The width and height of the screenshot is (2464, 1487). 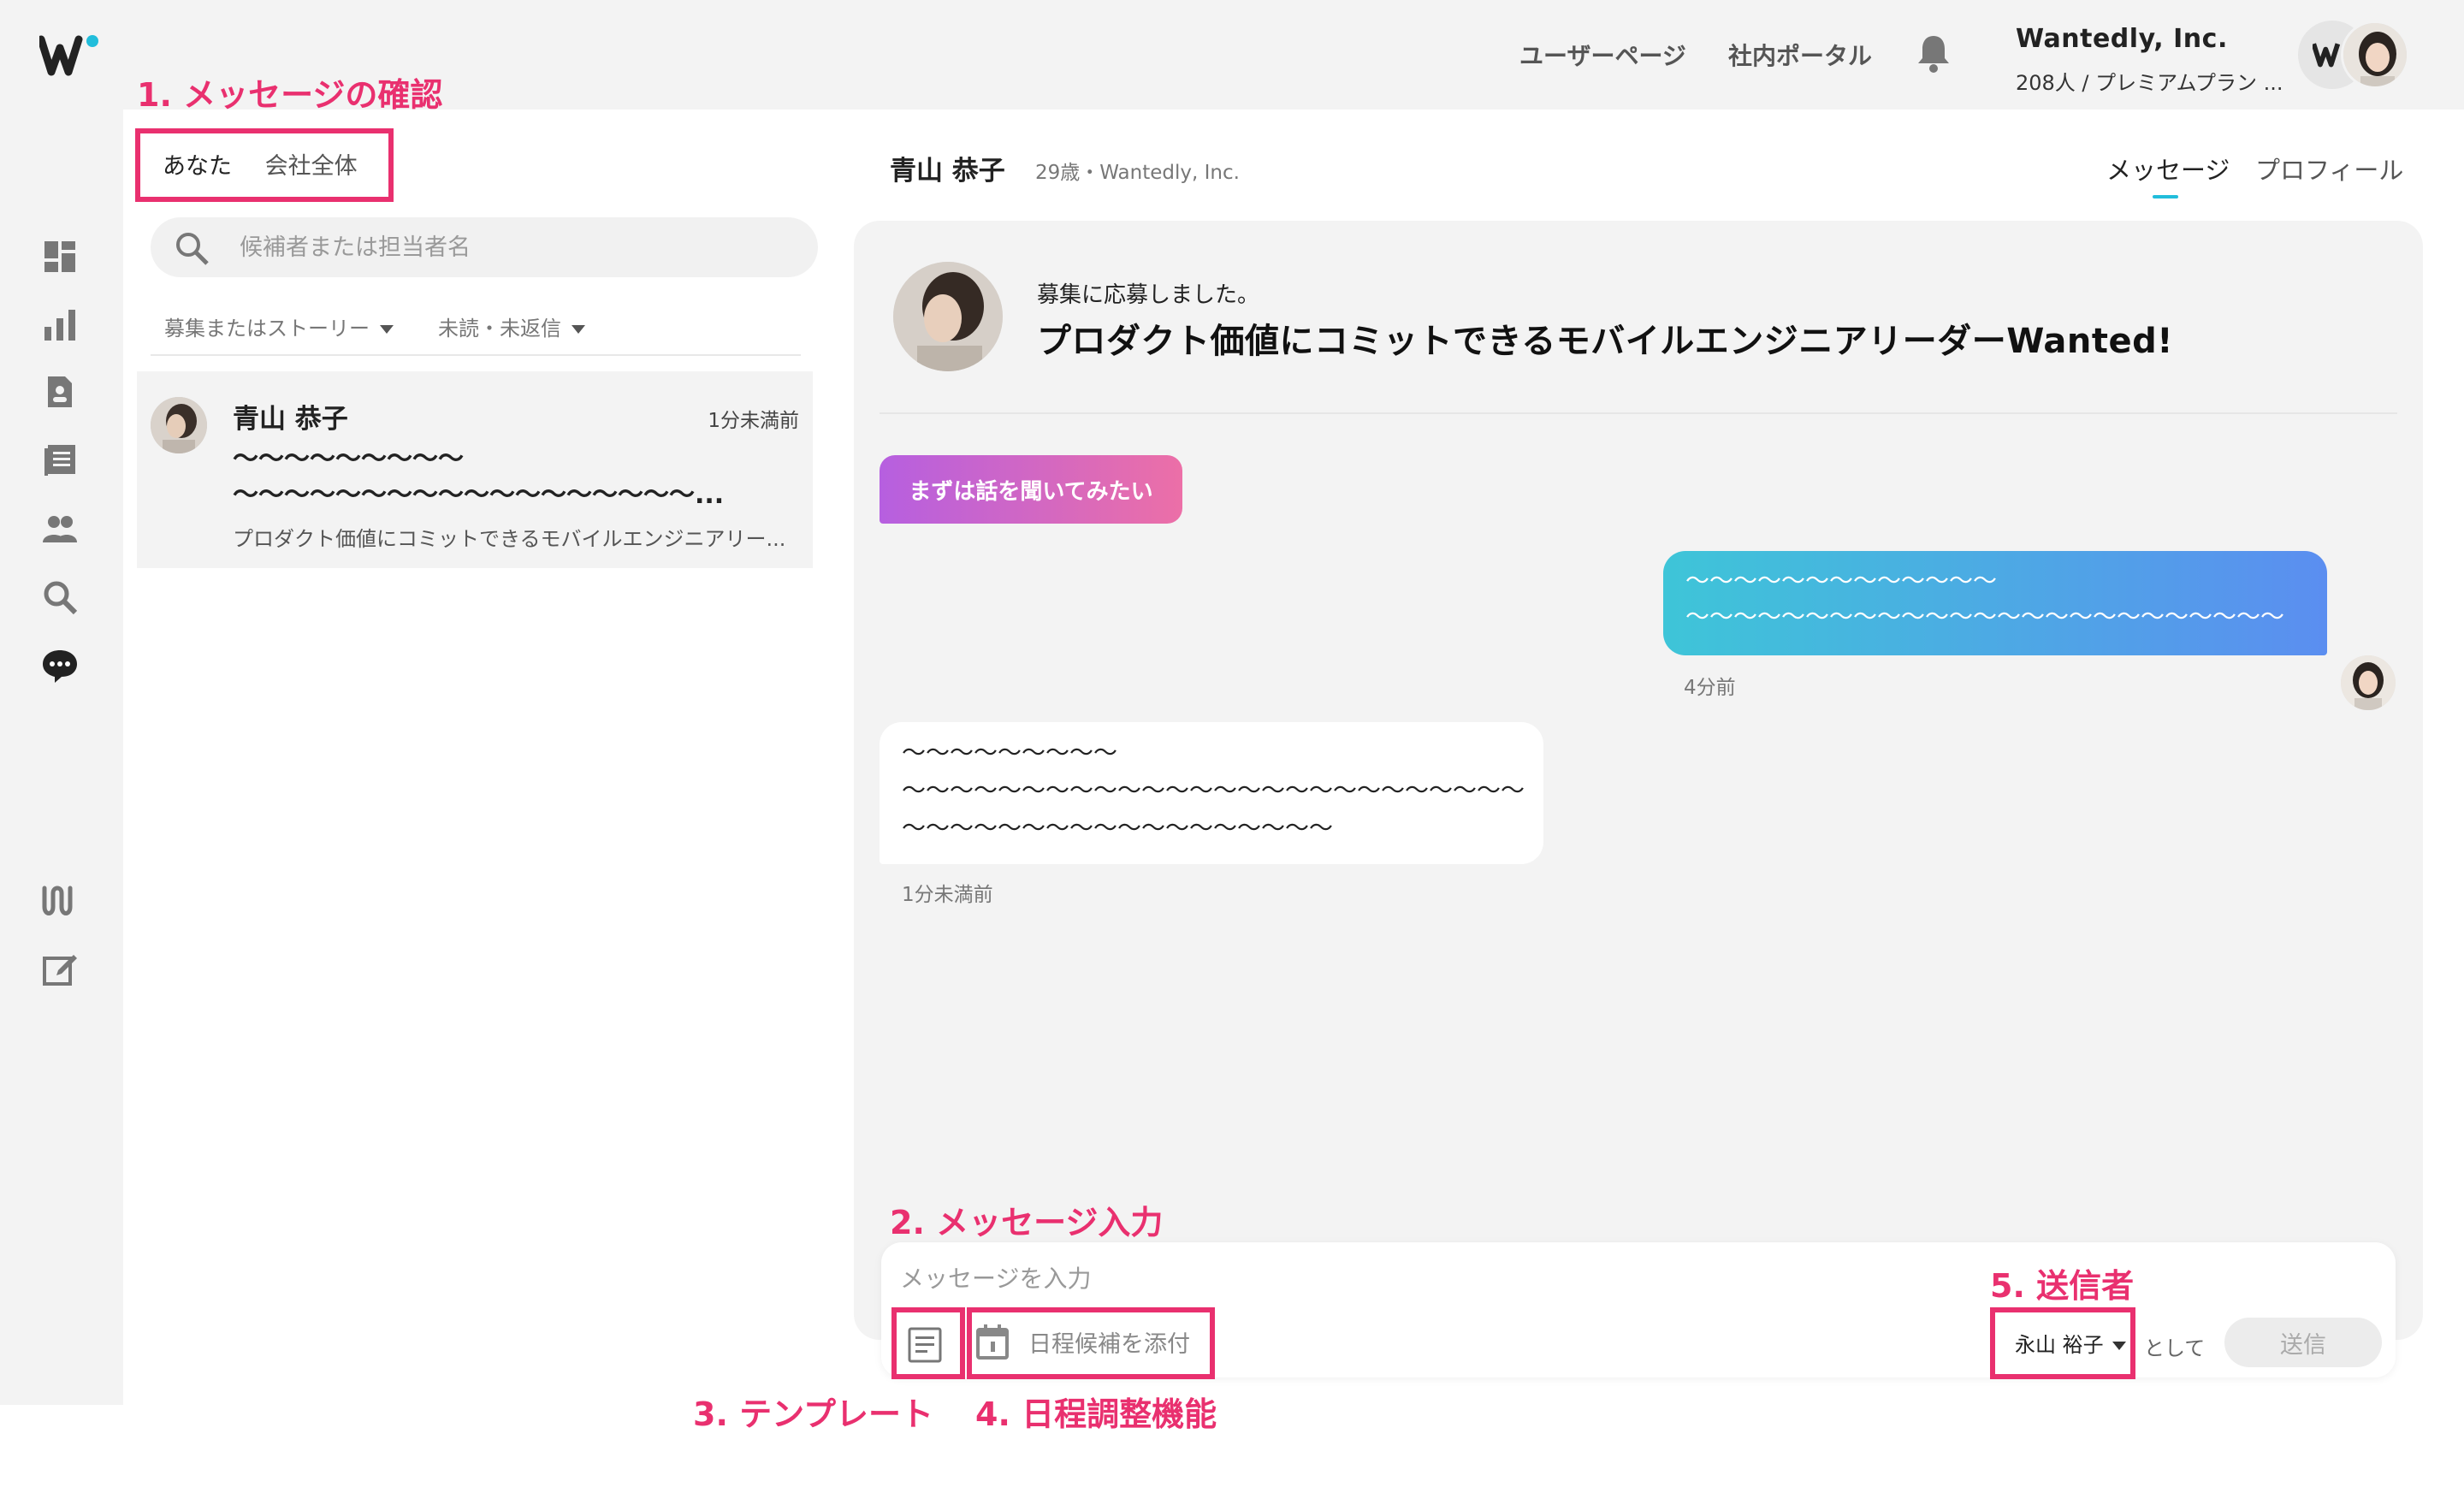 I want to click on avatar, so click(x=179, y=425).